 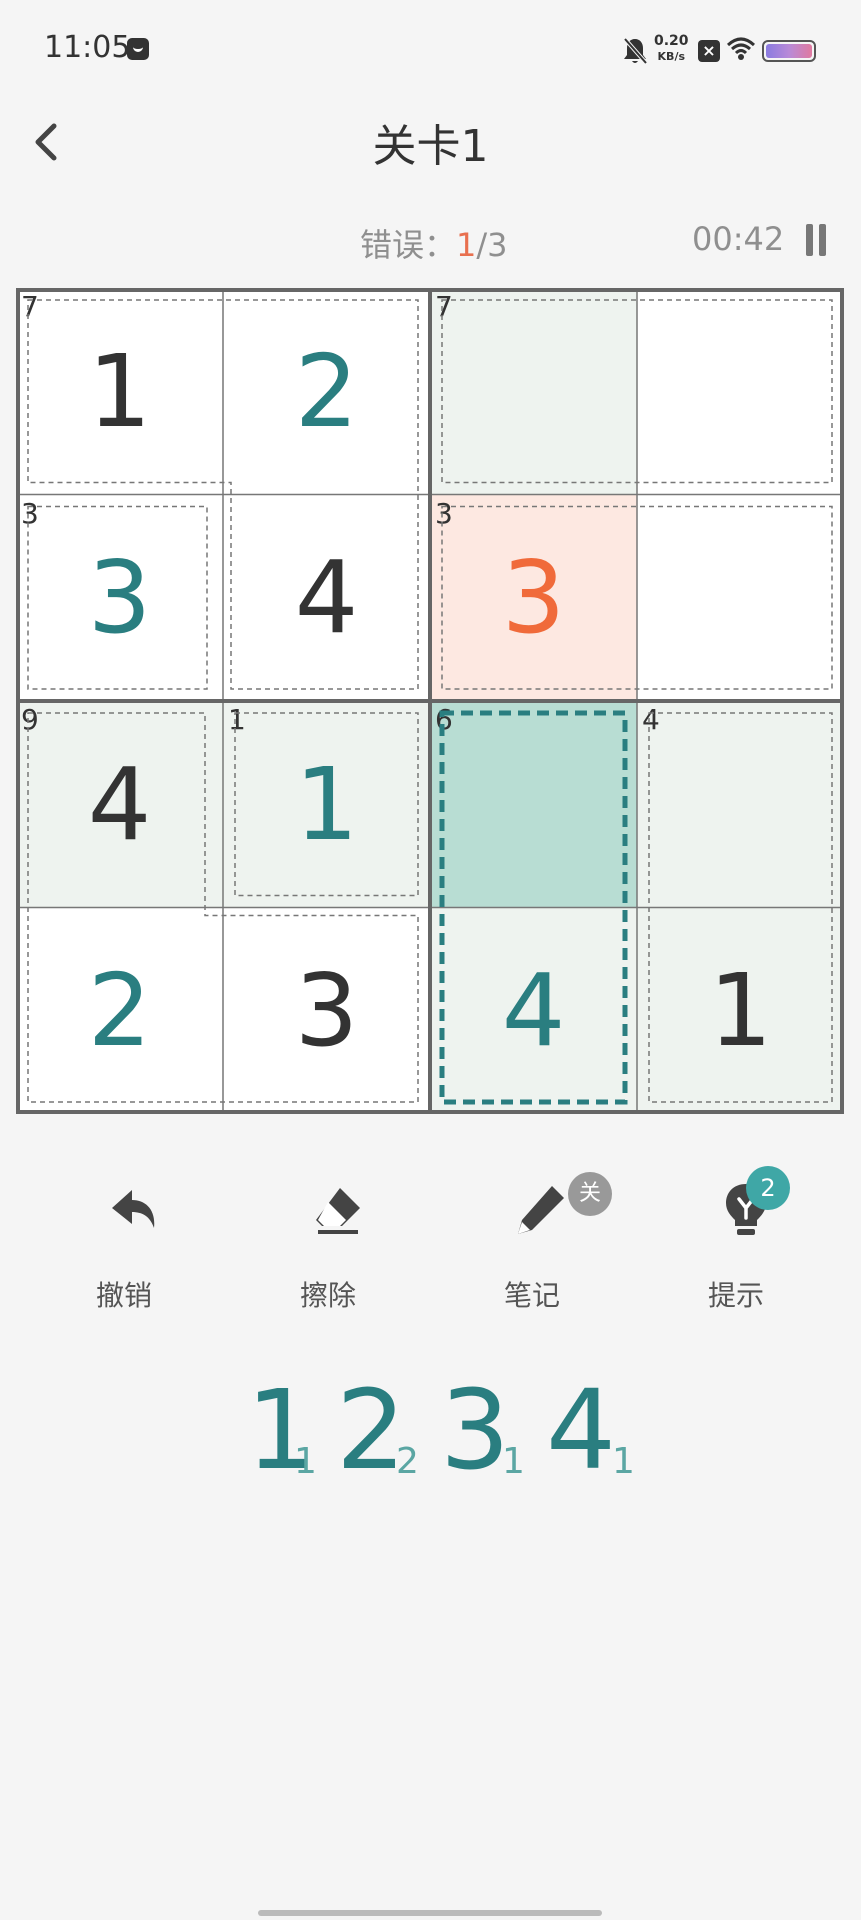 I want to click on board-cell-r2c2: 4, so click(x=326, y=597).